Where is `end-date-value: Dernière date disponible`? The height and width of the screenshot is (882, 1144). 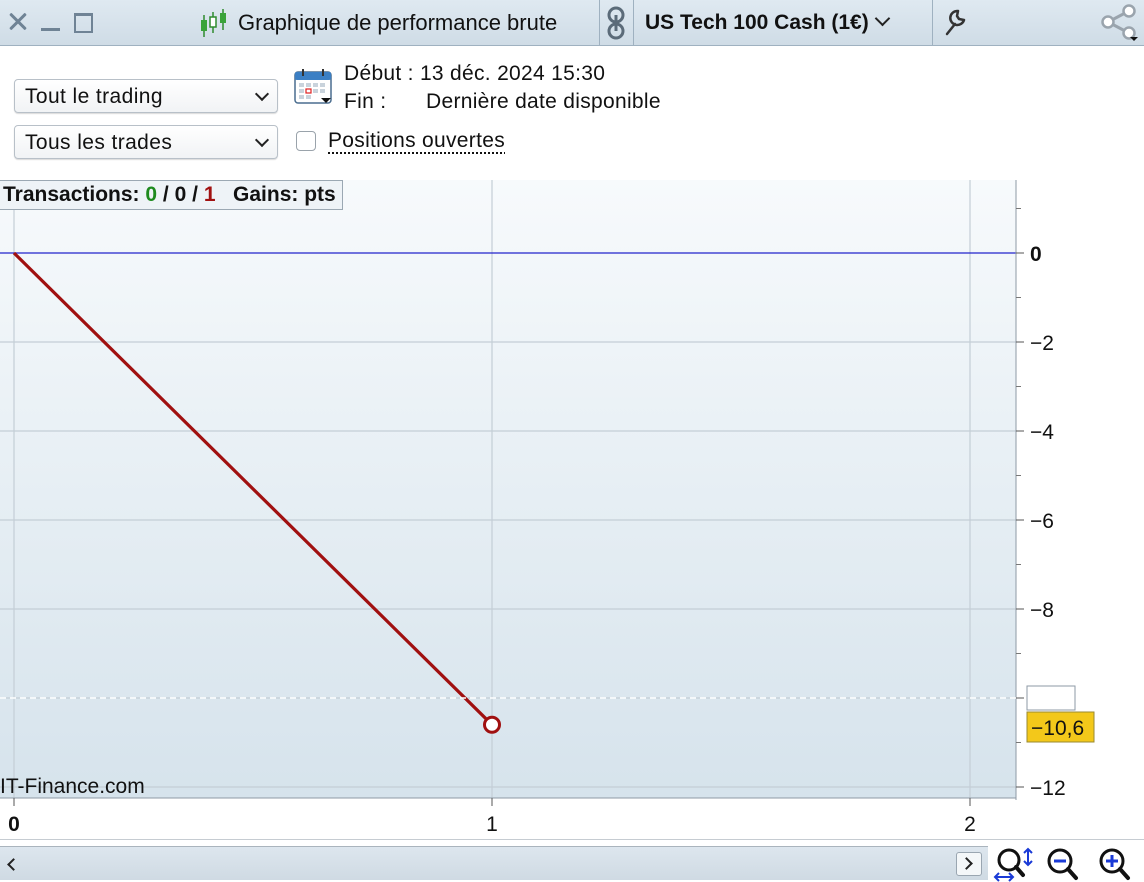 end-date-value: Dernière date disponible is located at coordinates (543, 102).